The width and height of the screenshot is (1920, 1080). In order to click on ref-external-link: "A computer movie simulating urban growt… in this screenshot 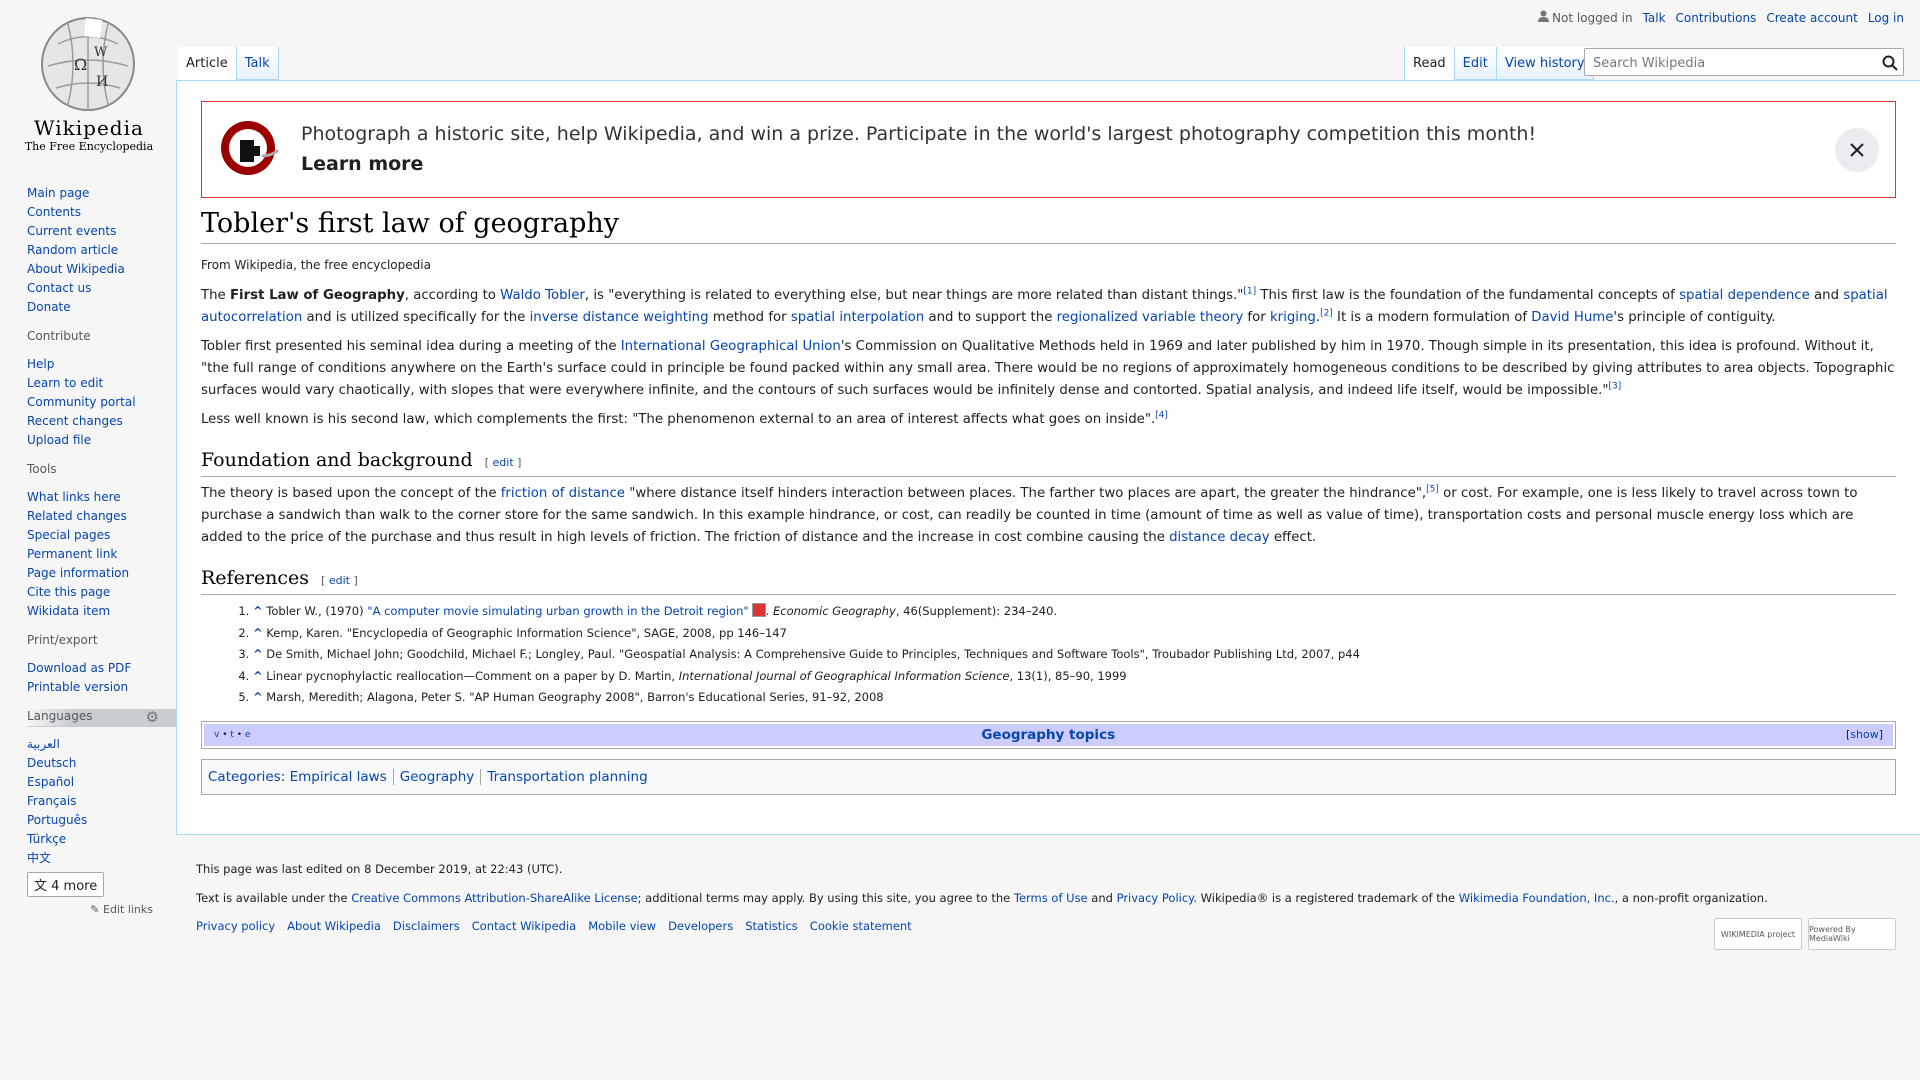, I will do `click(557, 611)`.